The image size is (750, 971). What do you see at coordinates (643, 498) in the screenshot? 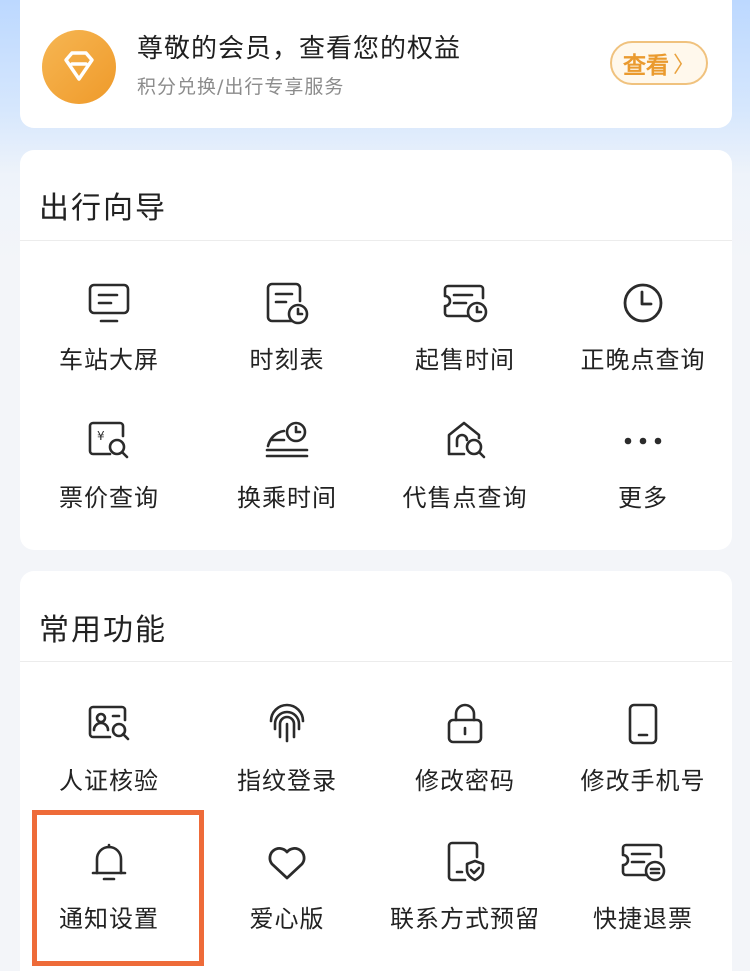
I see `grid-item-label: 更多` at bounding box center [643, 498].